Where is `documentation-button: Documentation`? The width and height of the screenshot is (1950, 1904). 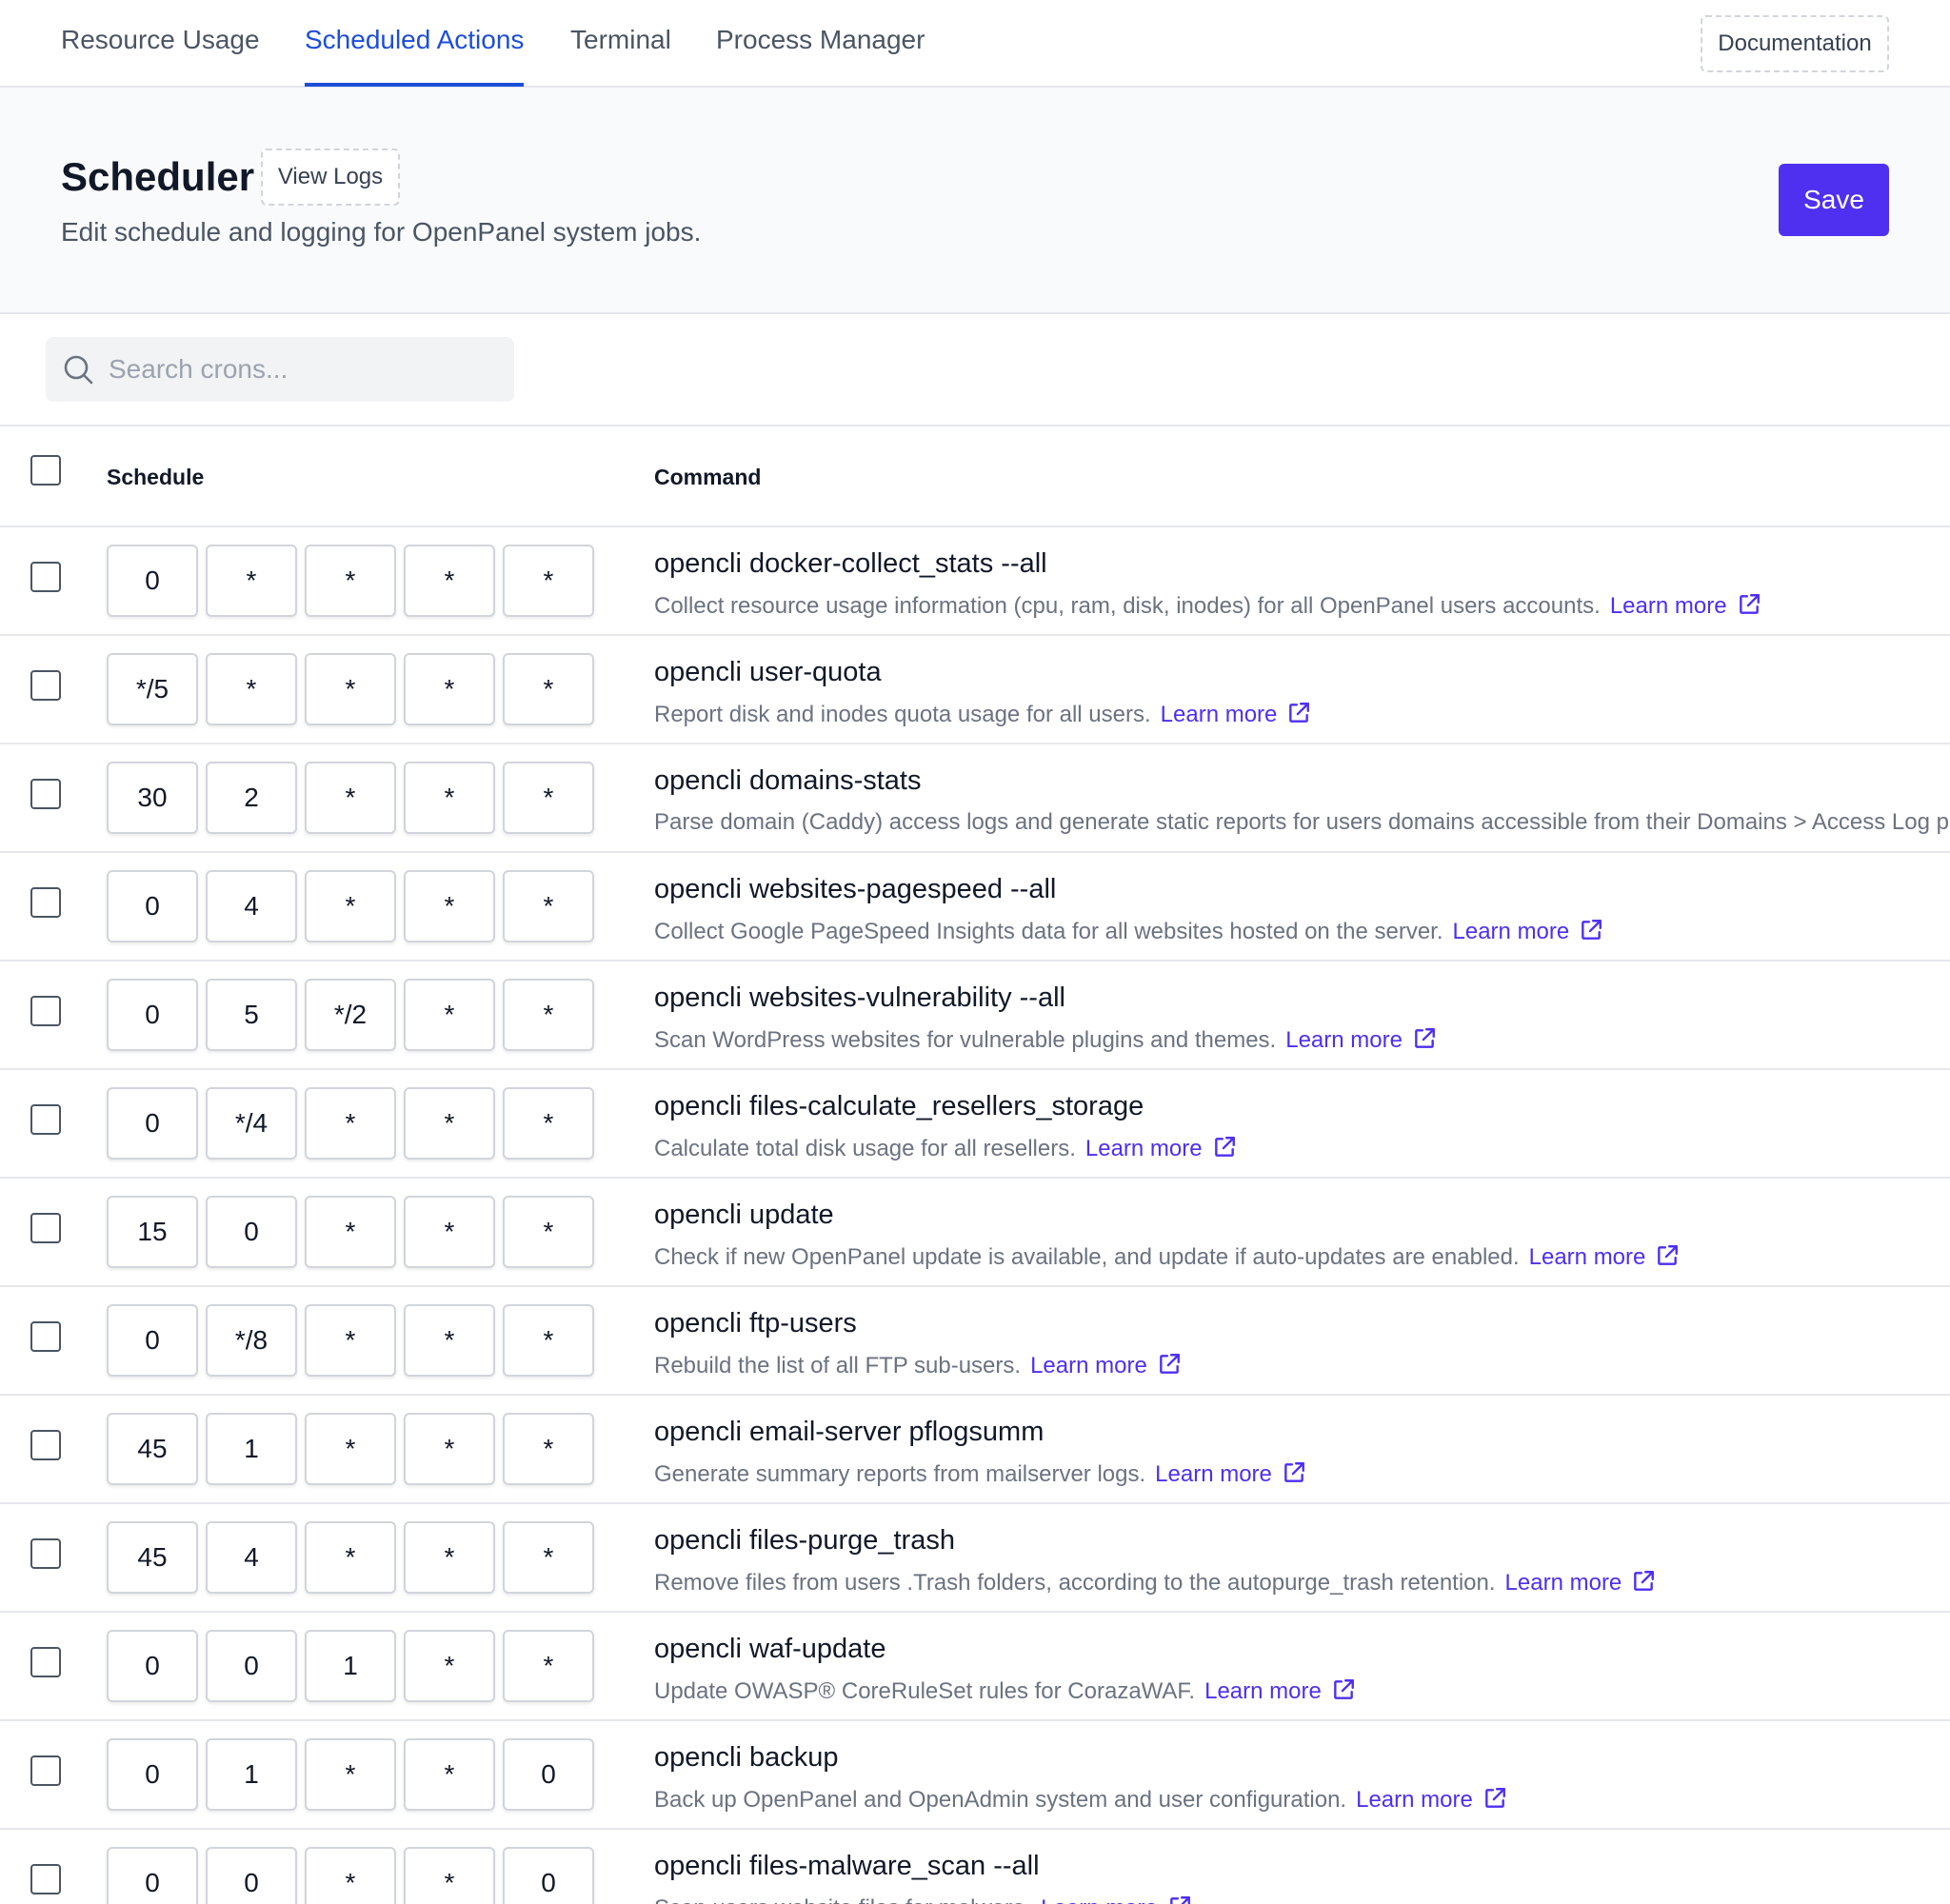
documentation-button: Documentation is located at coordinates (1795, 43).